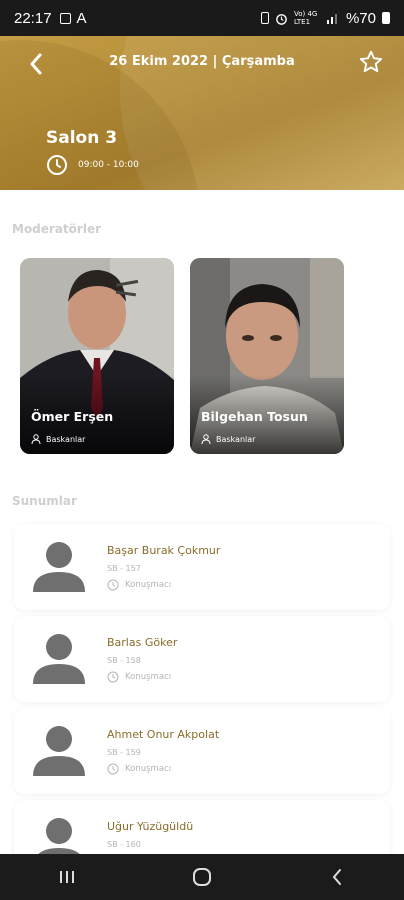 The width and height of the screenshot is (404, 900). I want to click on system-nav-bar, so click(202, 877).